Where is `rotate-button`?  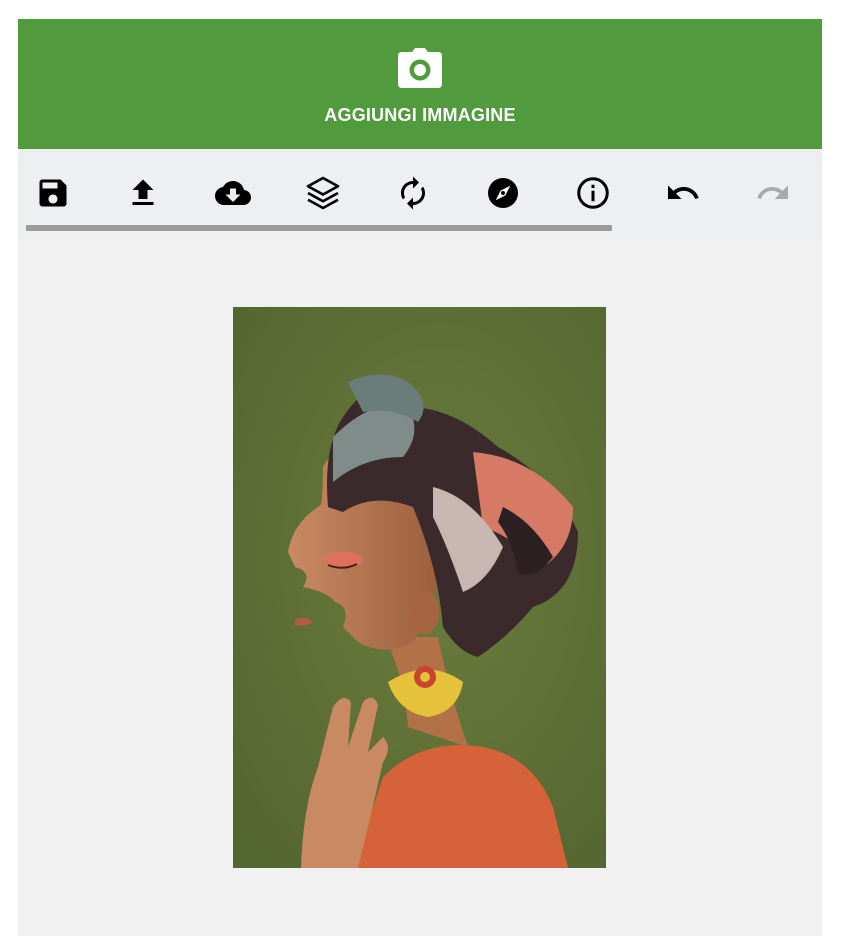
rotate-button is located at coordinates (413, 193).